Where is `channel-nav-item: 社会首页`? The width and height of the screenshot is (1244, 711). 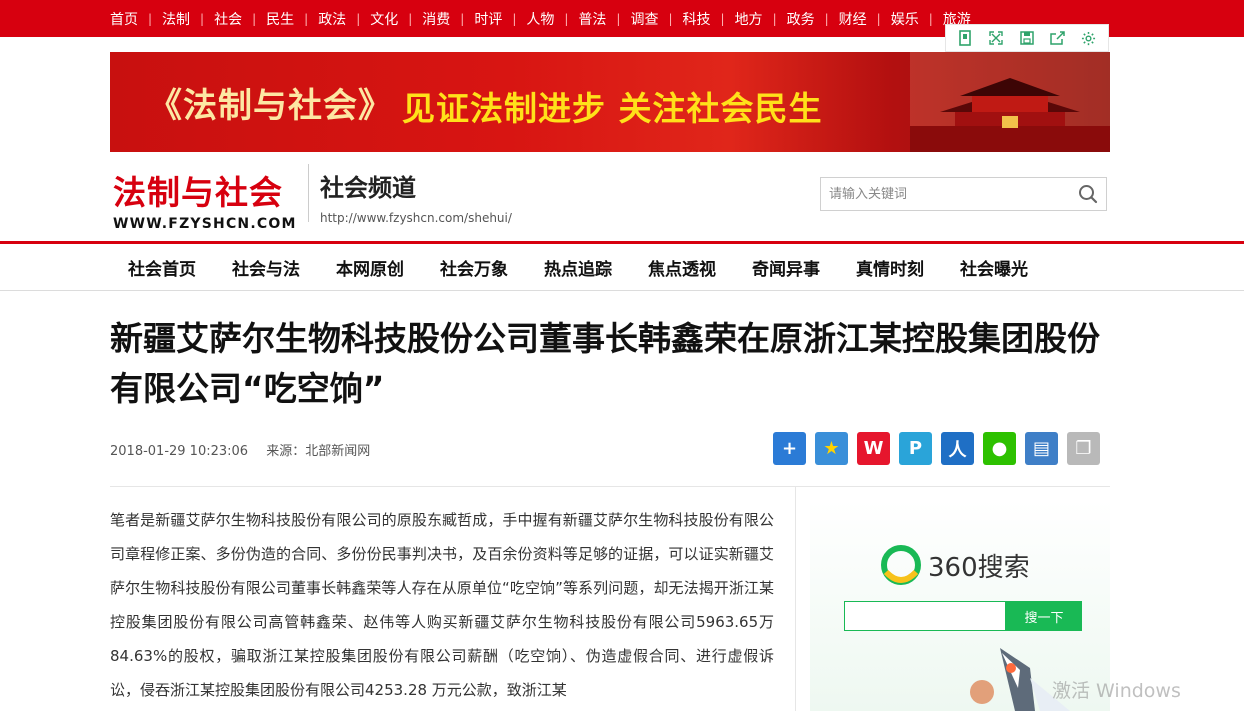
channel-nav-item: 社会首页 is located at coordinates (162, 267).